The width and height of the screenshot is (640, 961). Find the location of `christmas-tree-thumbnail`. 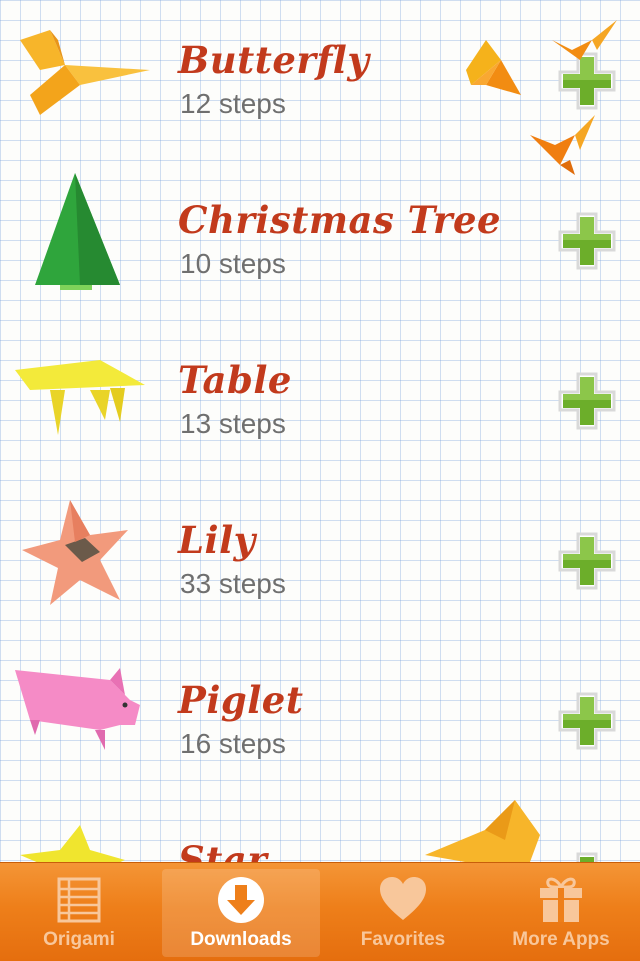

christmas-tree-thumbnail is located at coordinates (80, 230).